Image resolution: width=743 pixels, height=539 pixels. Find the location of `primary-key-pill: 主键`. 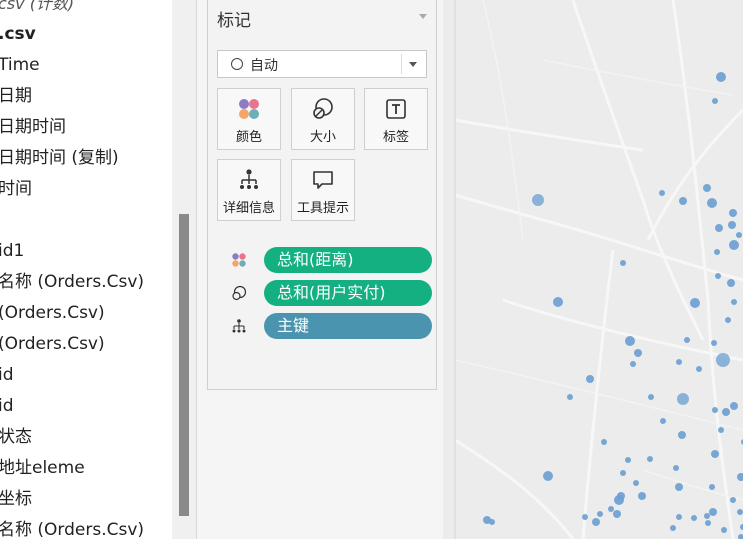

primary-key-pill: 主键 is located at coordinates (348, 326).